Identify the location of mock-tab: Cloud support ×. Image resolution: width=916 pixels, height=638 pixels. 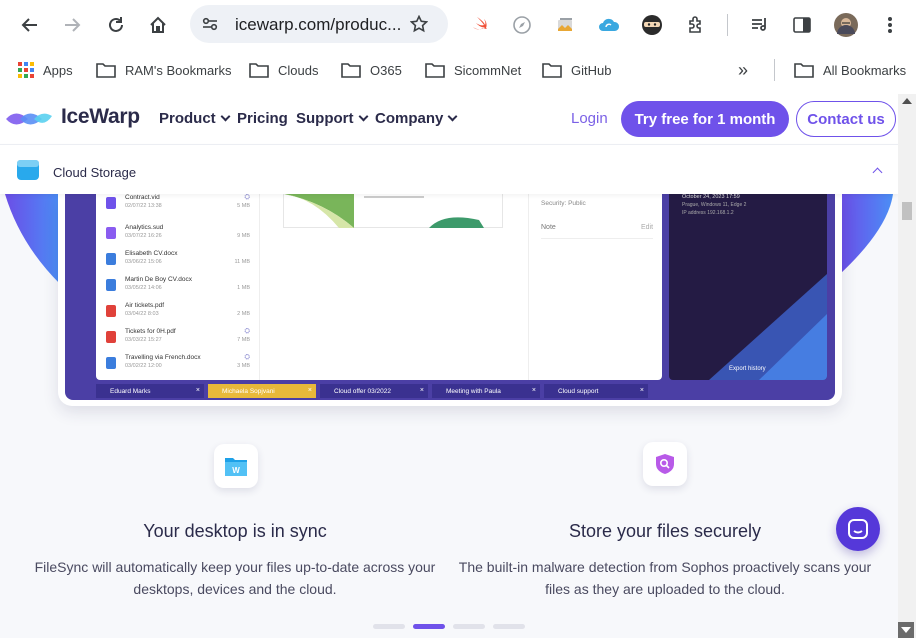
(596, 391).